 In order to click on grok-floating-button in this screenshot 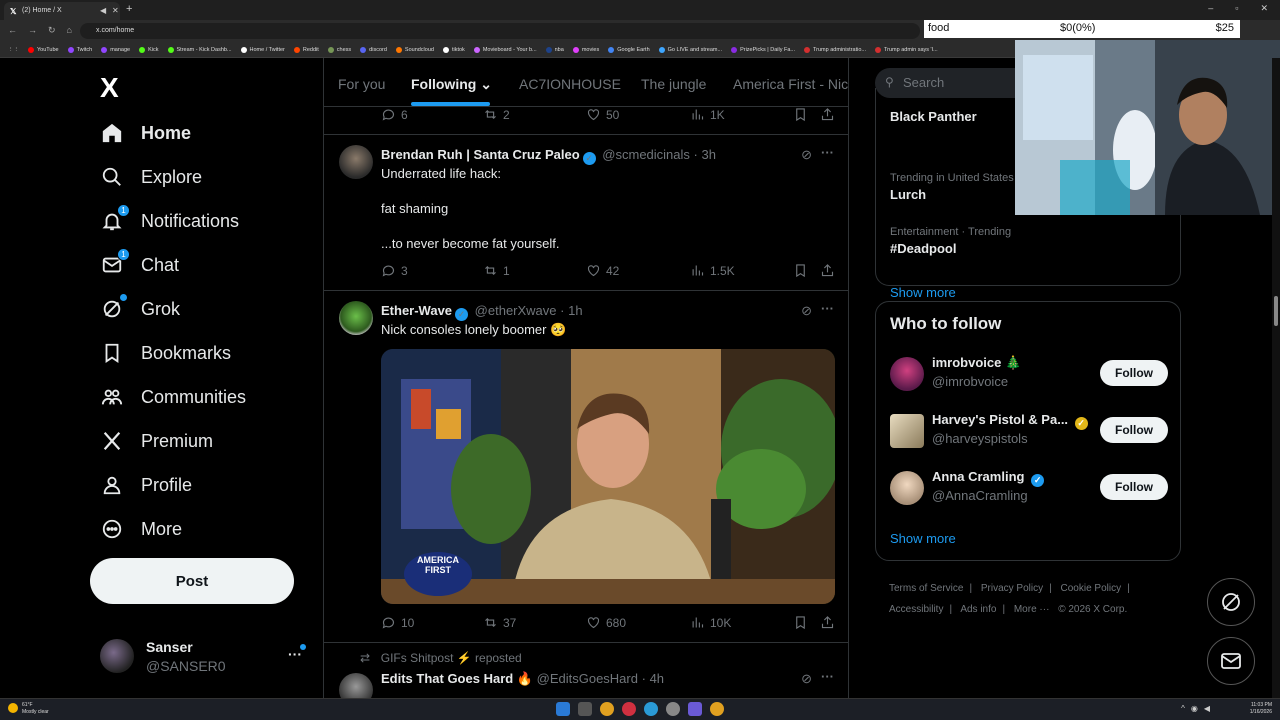, I will do `click(1231, 602)`.